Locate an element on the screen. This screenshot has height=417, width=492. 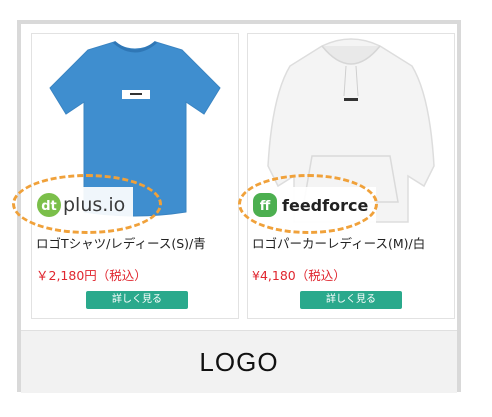
product-title: ロゴTシャツ/レディース(S)/青 is located at coordinates (121, 242).